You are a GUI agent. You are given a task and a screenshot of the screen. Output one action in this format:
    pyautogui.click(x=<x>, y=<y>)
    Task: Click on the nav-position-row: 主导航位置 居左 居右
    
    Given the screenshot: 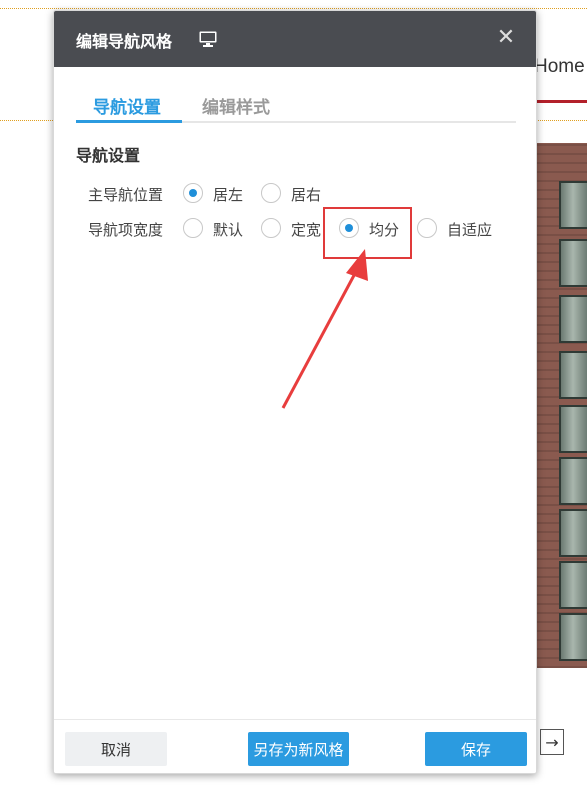 What is the action you would take?
    pyautogui.click(x=295, y=194)
    